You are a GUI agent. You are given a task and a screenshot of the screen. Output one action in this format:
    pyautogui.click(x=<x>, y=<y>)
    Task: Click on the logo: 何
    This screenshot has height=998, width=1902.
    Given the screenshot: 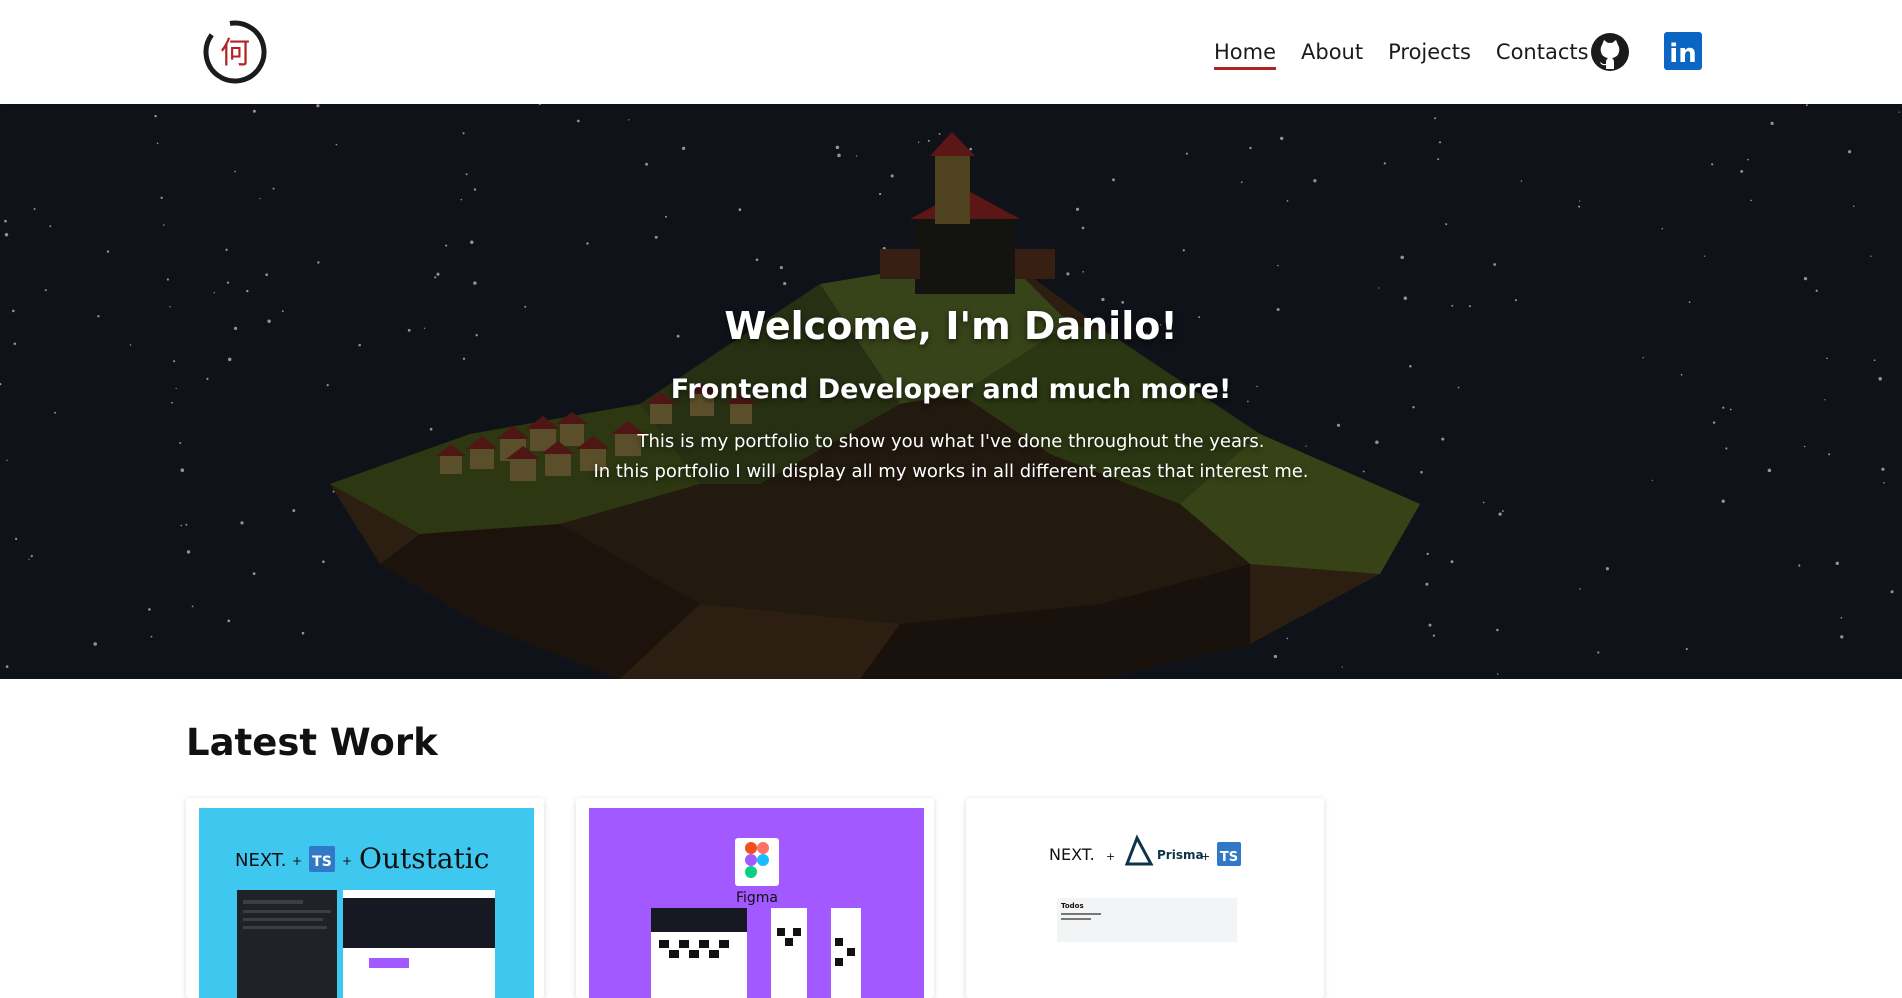 What is the action you would take?
    pyautogui.click(x=235, y=52)
    